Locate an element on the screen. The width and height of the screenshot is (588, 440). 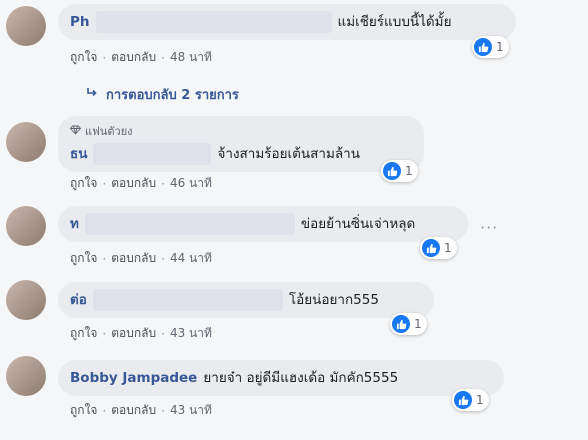
comment-actions: ถูกใจ · ตอบกลับ · 44 นาที is located at coordinates (141, 258).